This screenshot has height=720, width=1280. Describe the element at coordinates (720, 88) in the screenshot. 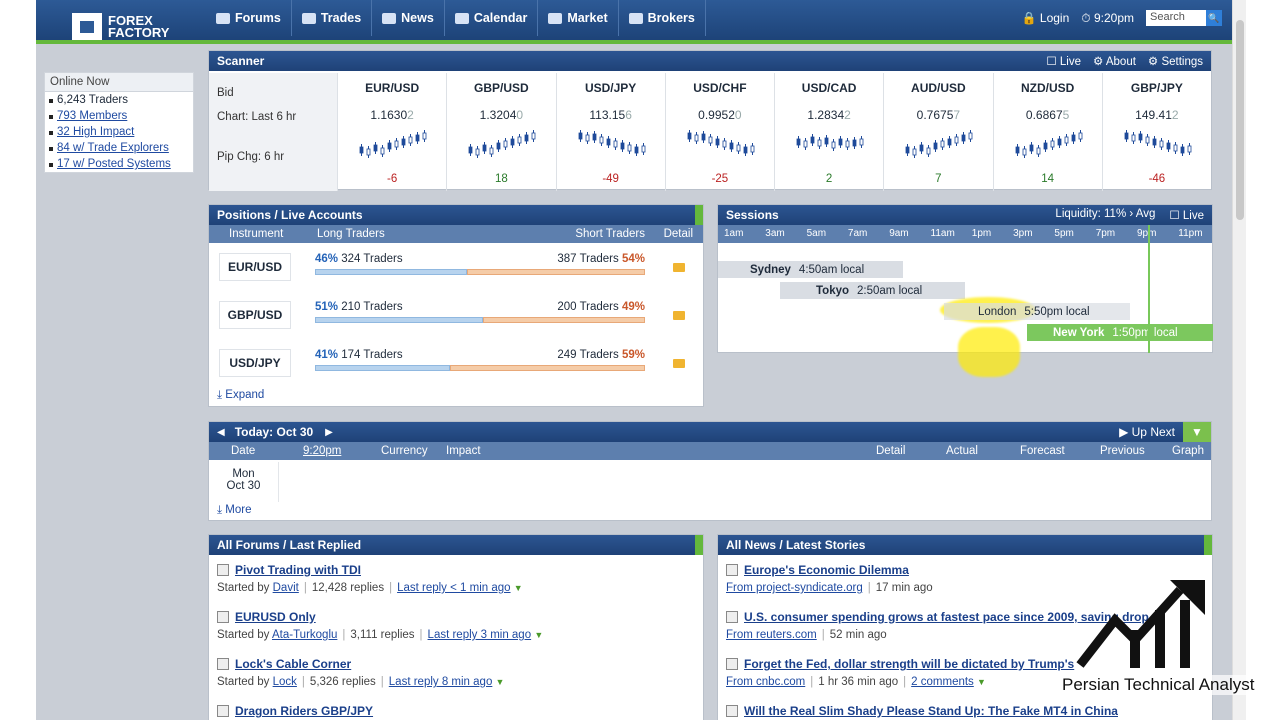

I see `pair-name: USD/CHF` at that location.